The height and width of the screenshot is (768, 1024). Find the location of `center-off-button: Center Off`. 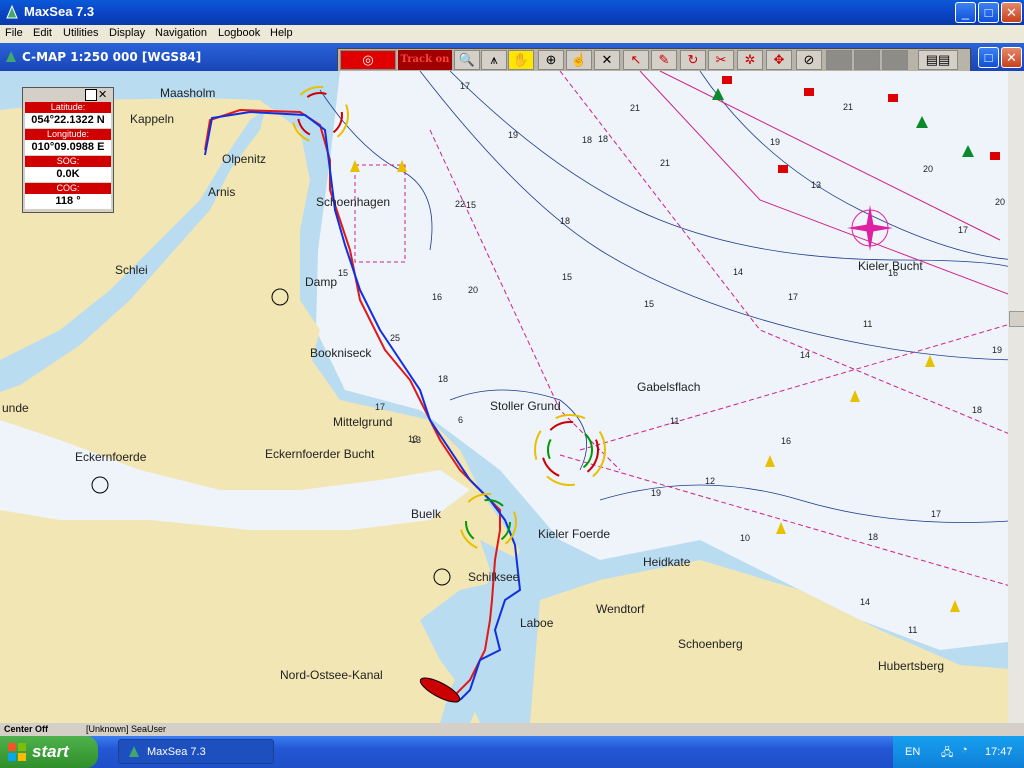

center-off-button: Center Off is located at coordinates (26, 729).